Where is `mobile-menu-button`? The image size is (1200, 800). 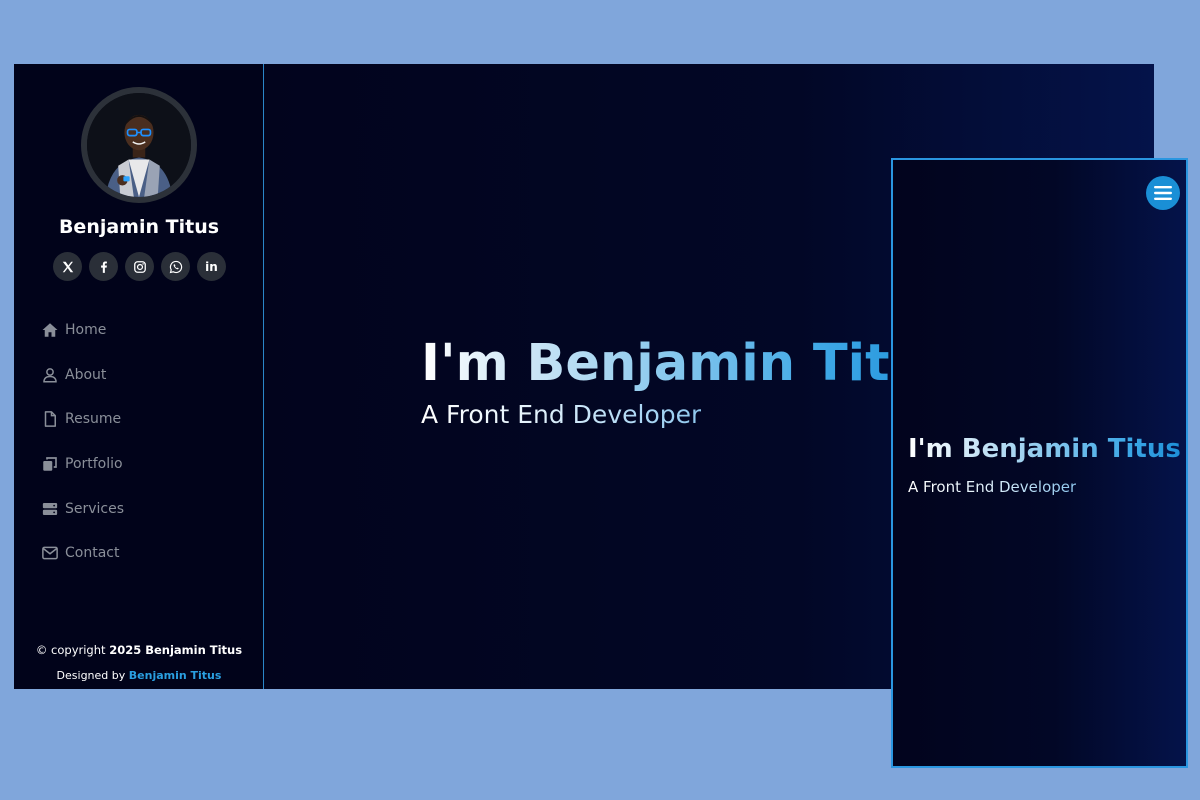
mobile-menu-button is located at coordinates (1163, 193).